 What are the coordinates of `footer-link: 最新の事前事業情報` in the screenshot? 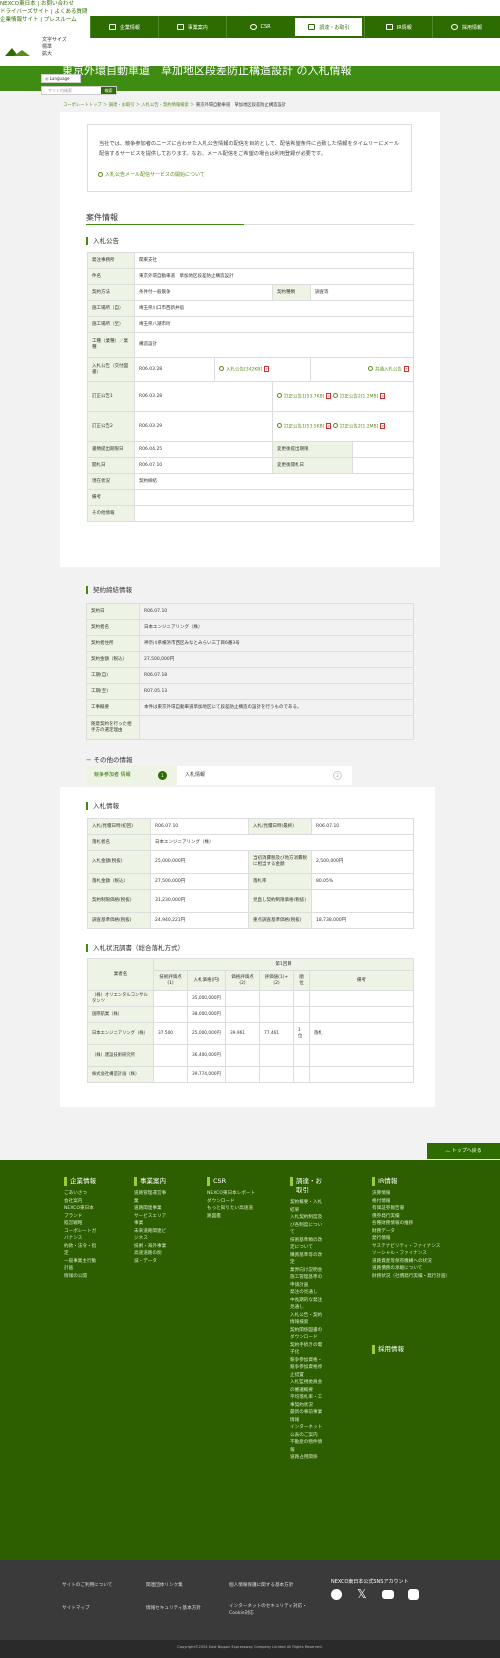 It's located at (308, 1416).